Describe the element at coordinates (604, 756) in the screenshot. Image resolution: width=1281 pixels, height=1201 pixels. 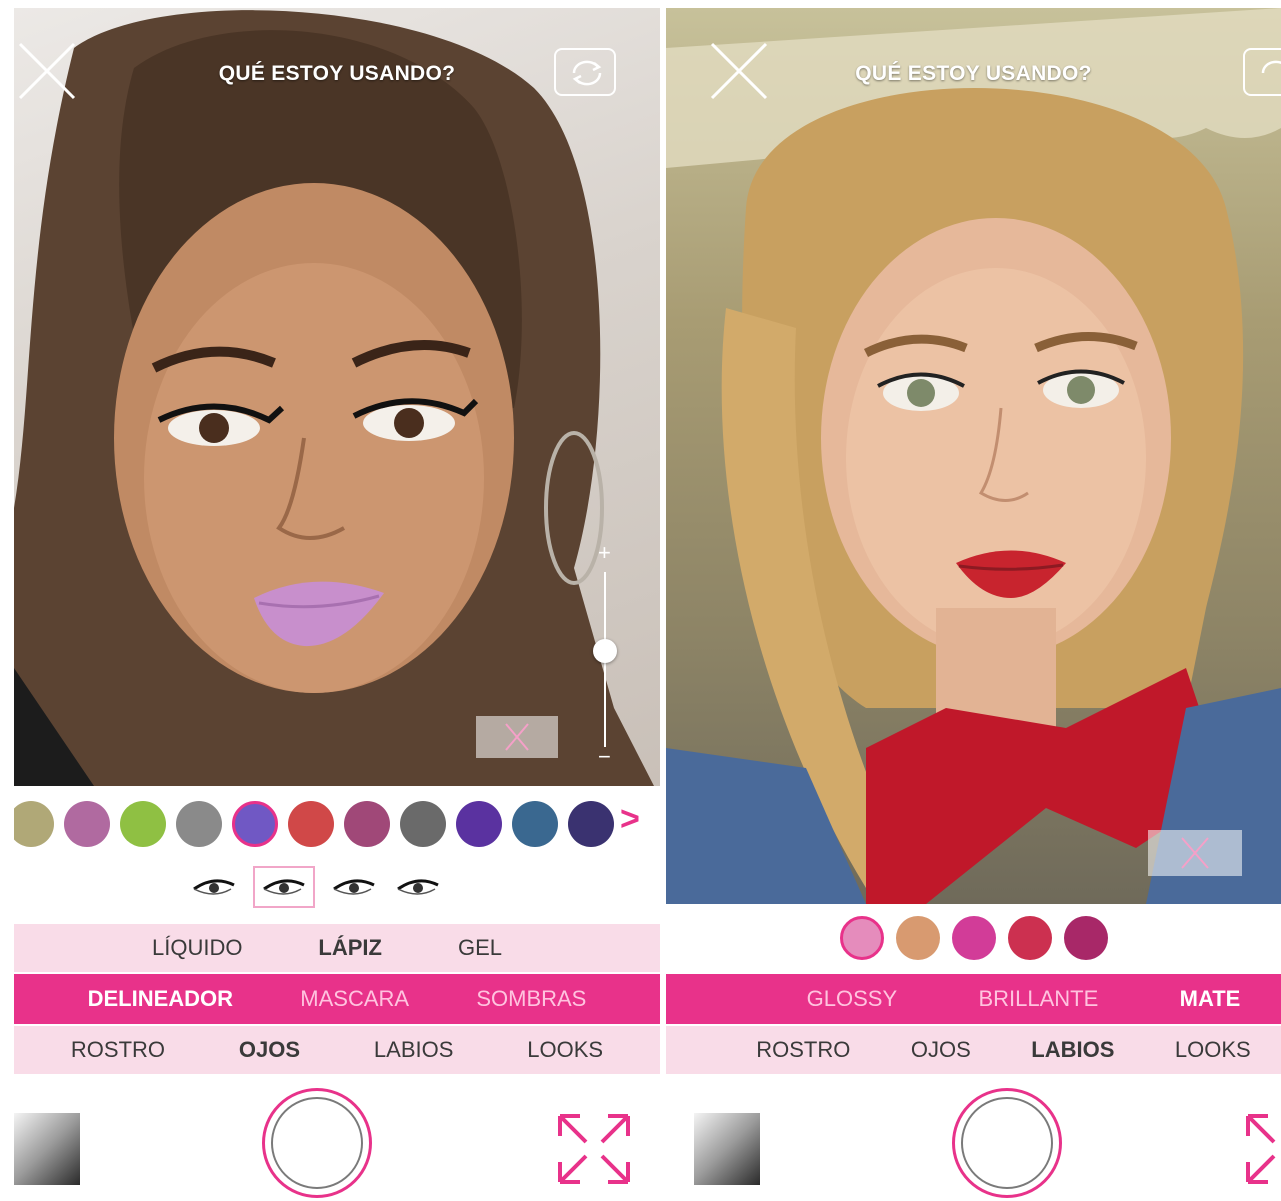
I see `slider-minus-label: −` at that location.